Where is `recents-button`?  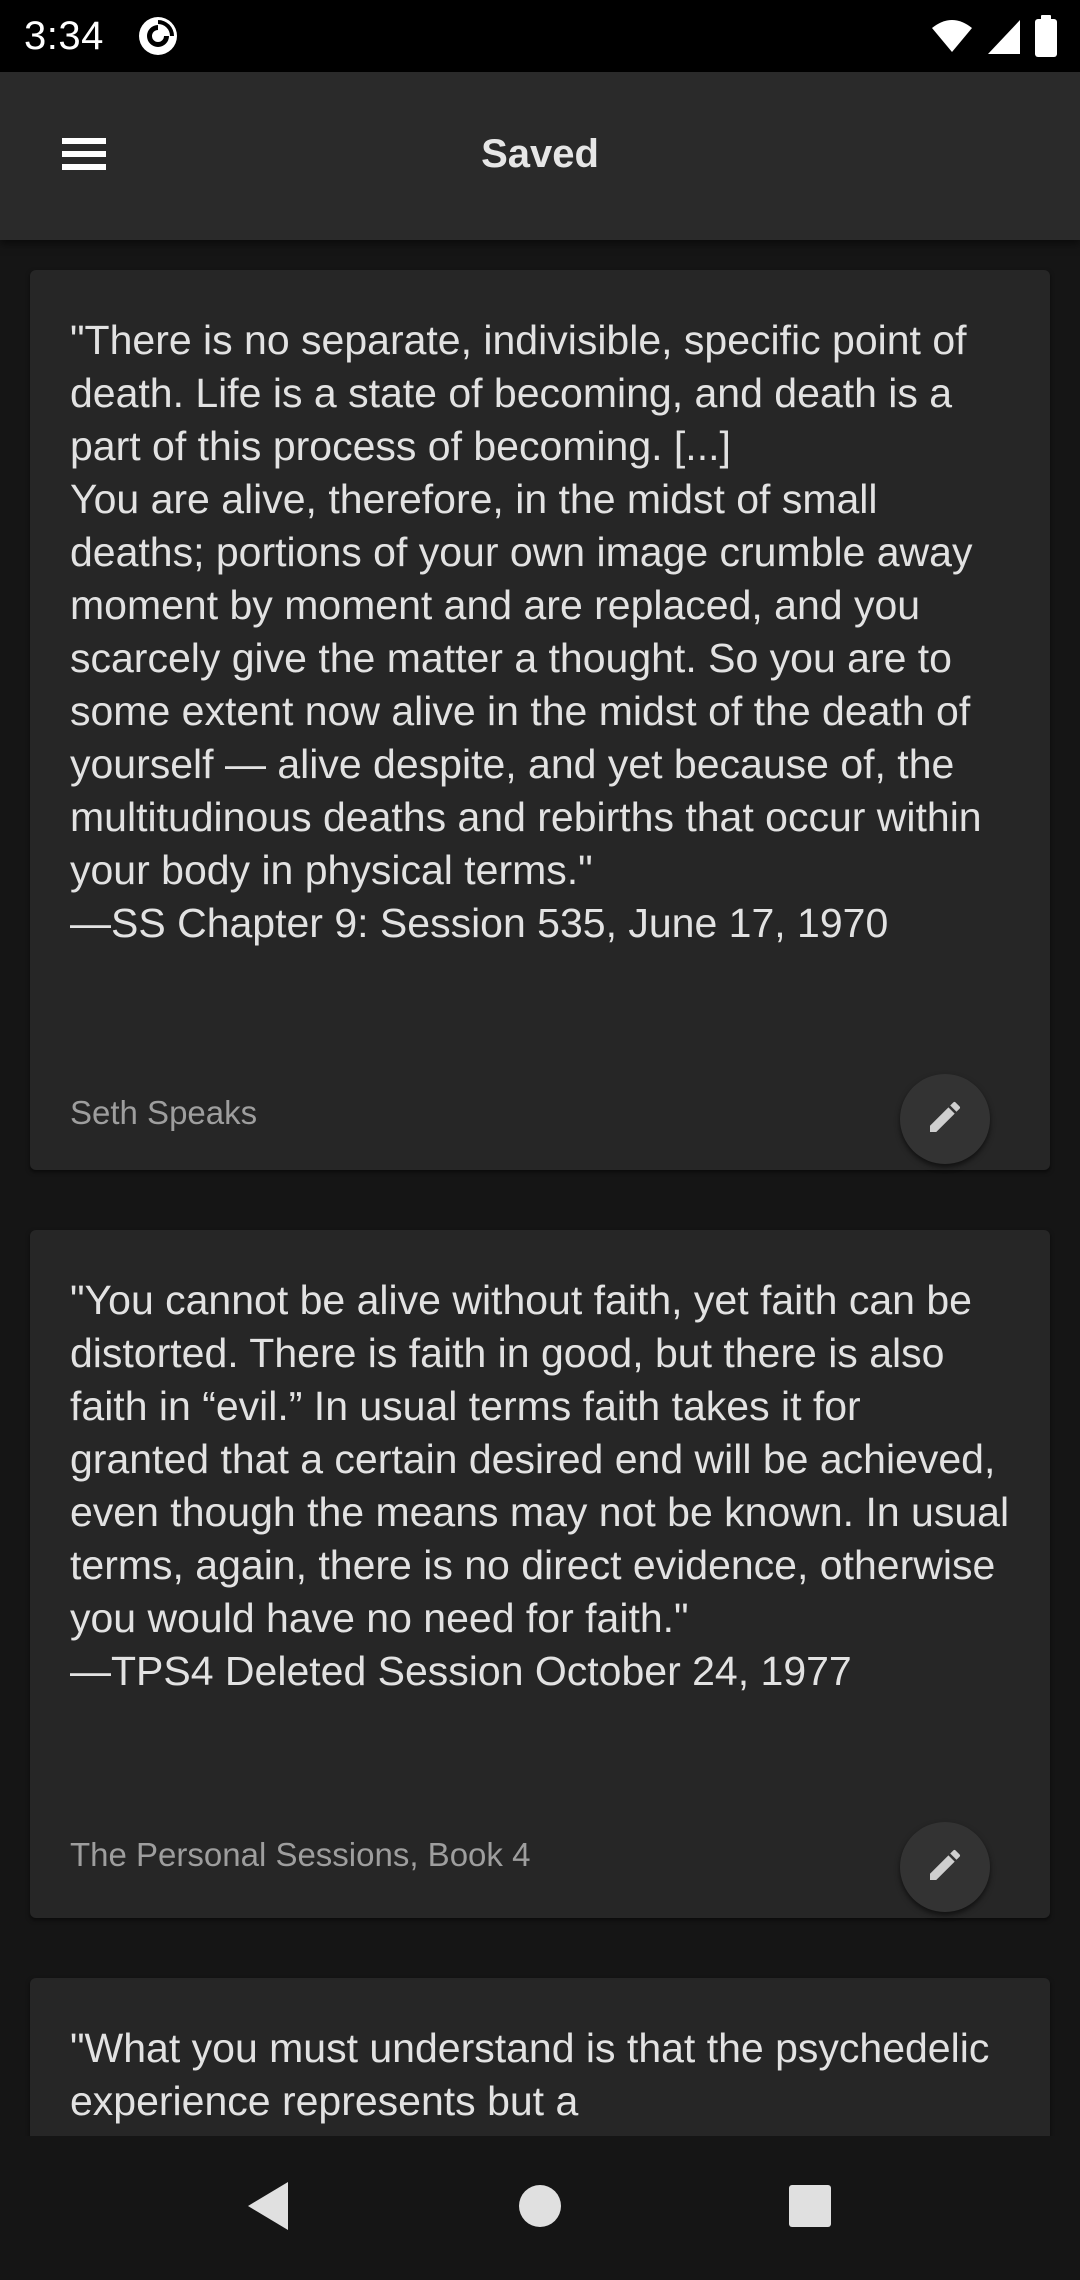
recents-button is located at coordinates (810, 2208).